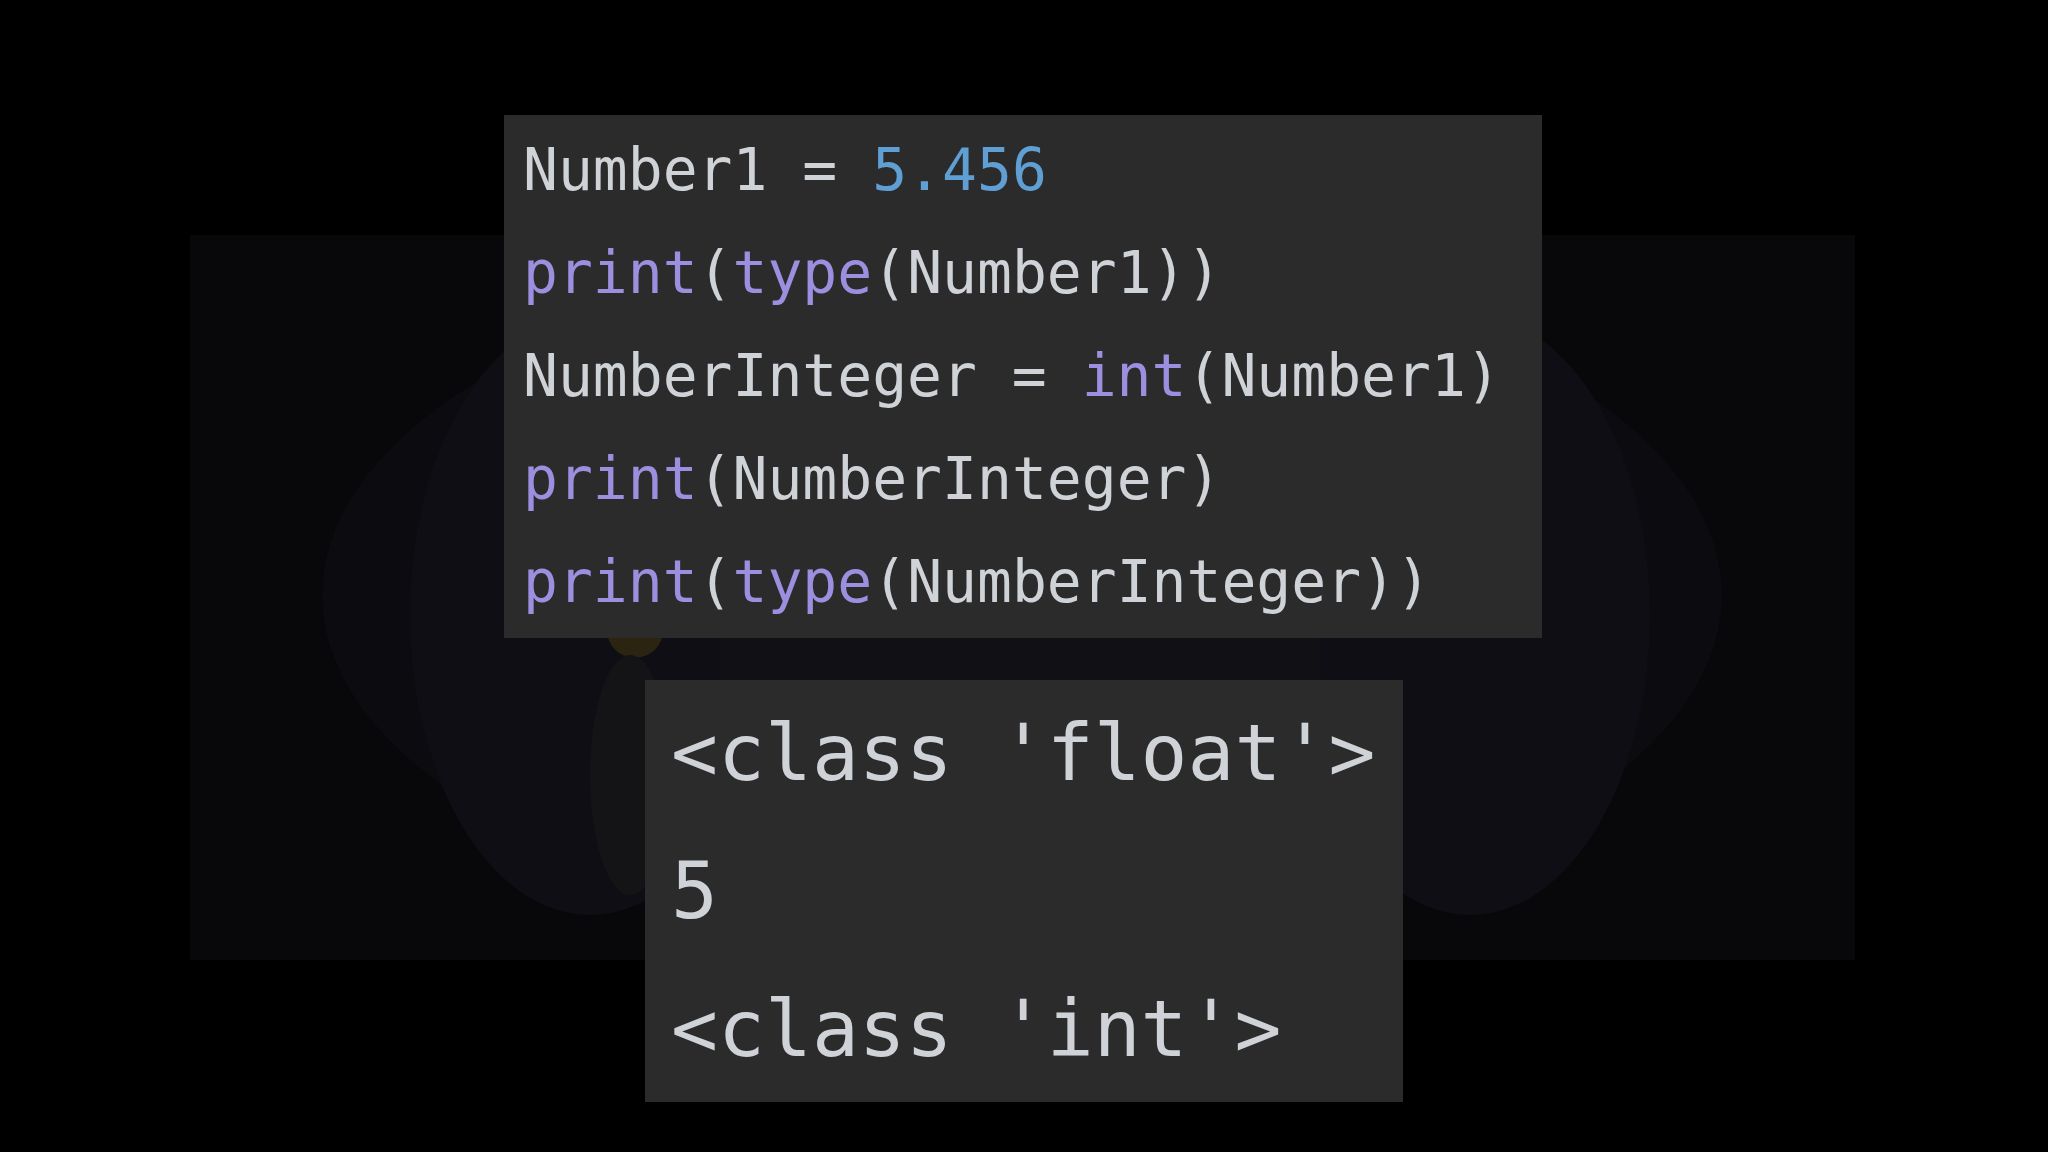 The width and height of the screenshot is (2048, 1152). I want to click on output-line: <class 'int'>, so click(976, 1029).